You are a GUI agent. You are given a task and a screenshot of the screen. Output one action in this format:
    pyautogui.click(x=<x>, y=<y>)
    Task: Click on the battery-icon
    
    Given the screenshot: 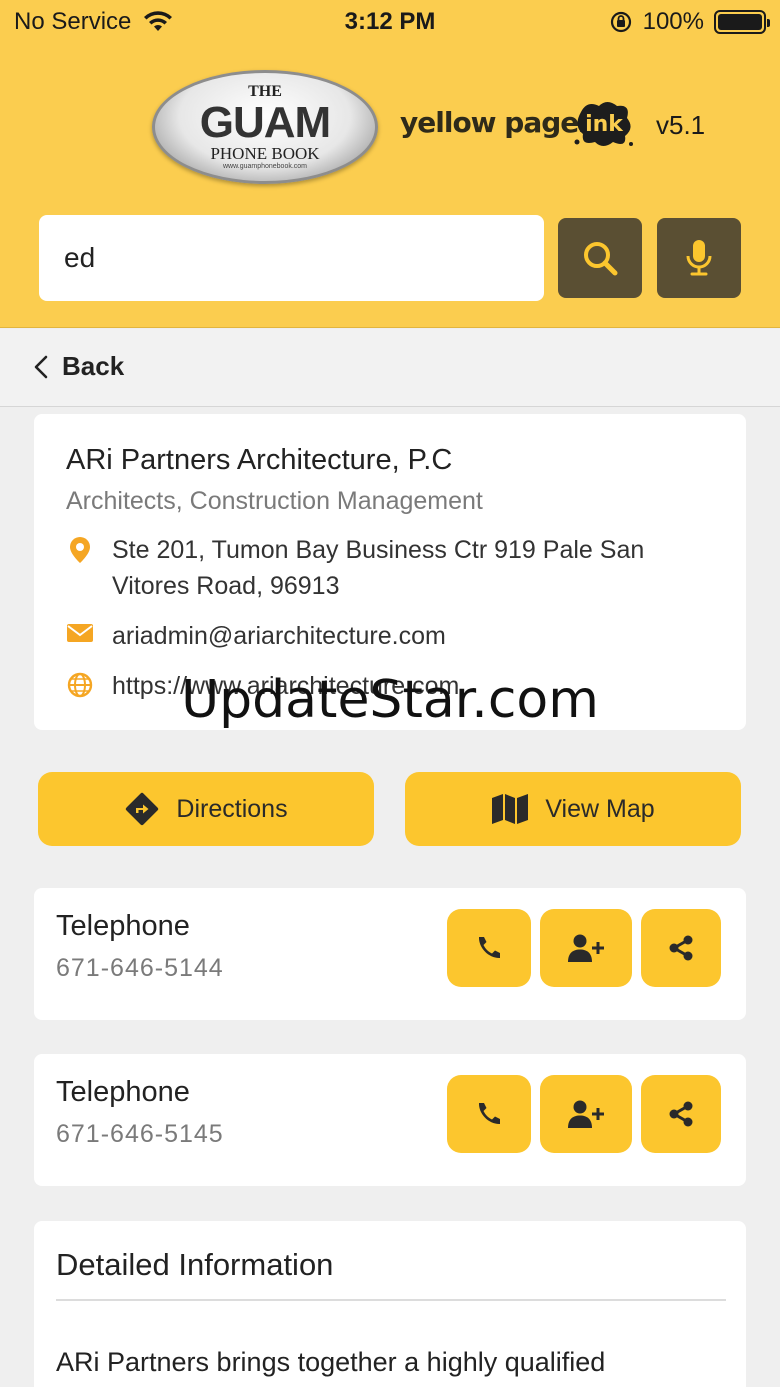 What is the action you would take?
    pyautogui.click(x=742, y=22)
    